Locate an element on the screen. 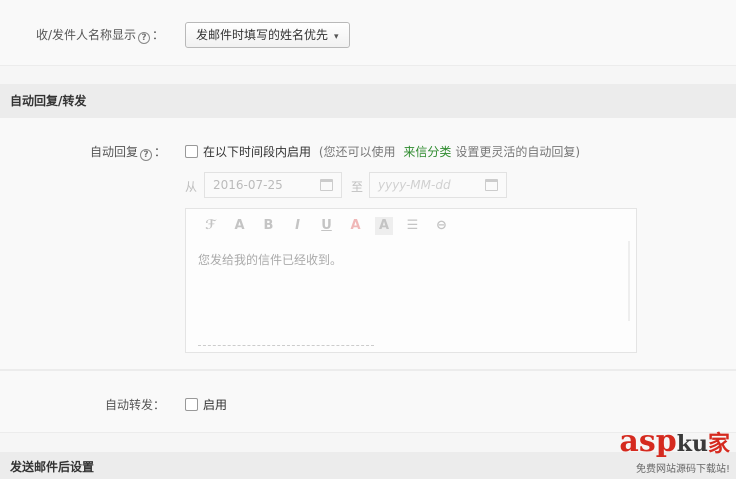 This screenshot has width=736, height=479. to-label: 至 is located at coordinates (357, 187).